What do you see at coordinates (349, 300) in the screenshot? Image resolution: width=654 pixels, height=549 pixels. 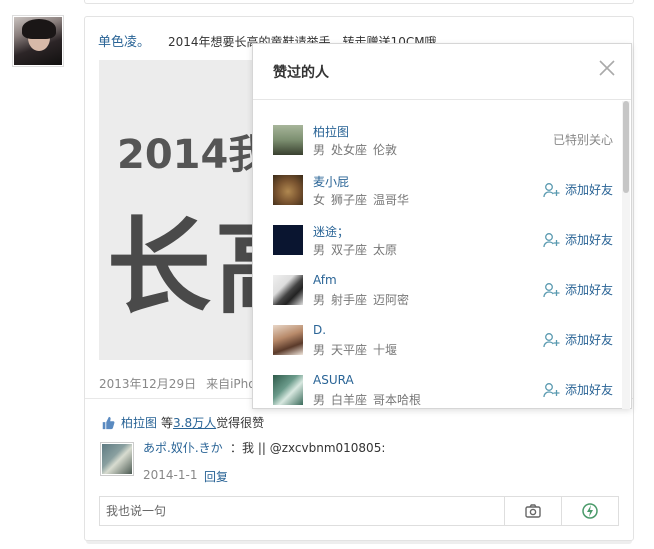 I see `user-sign: 射手座` at bounding box center [349, 300].